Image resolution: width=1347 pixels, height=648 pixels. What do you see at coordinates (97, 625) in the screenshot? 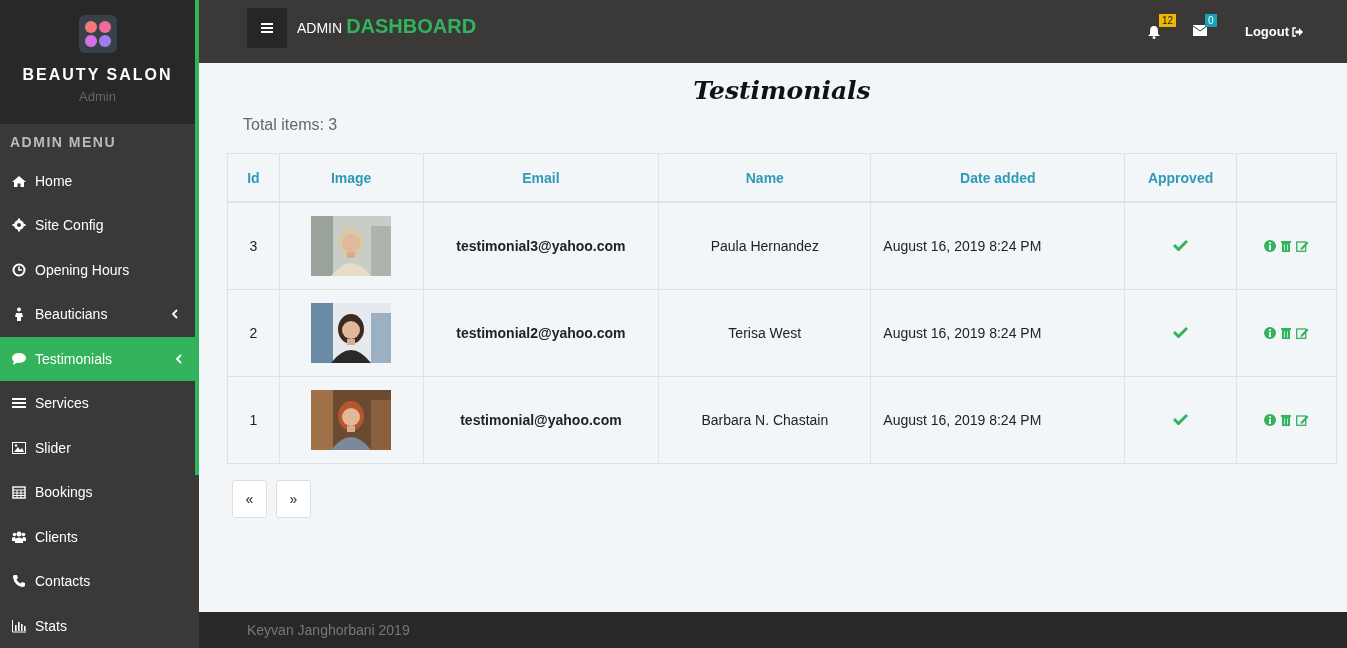
I see `sidebar-item: Stats` at bounding box center [97, 625].